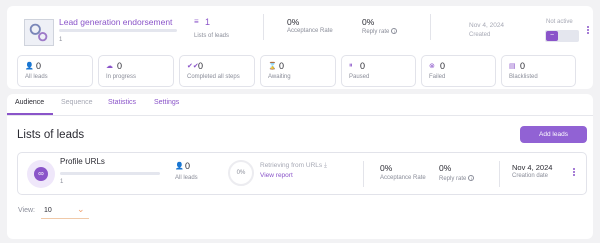 This screenshot has height=243, width=600. I want to click on campaign-progress-bar, so click(118, 30).